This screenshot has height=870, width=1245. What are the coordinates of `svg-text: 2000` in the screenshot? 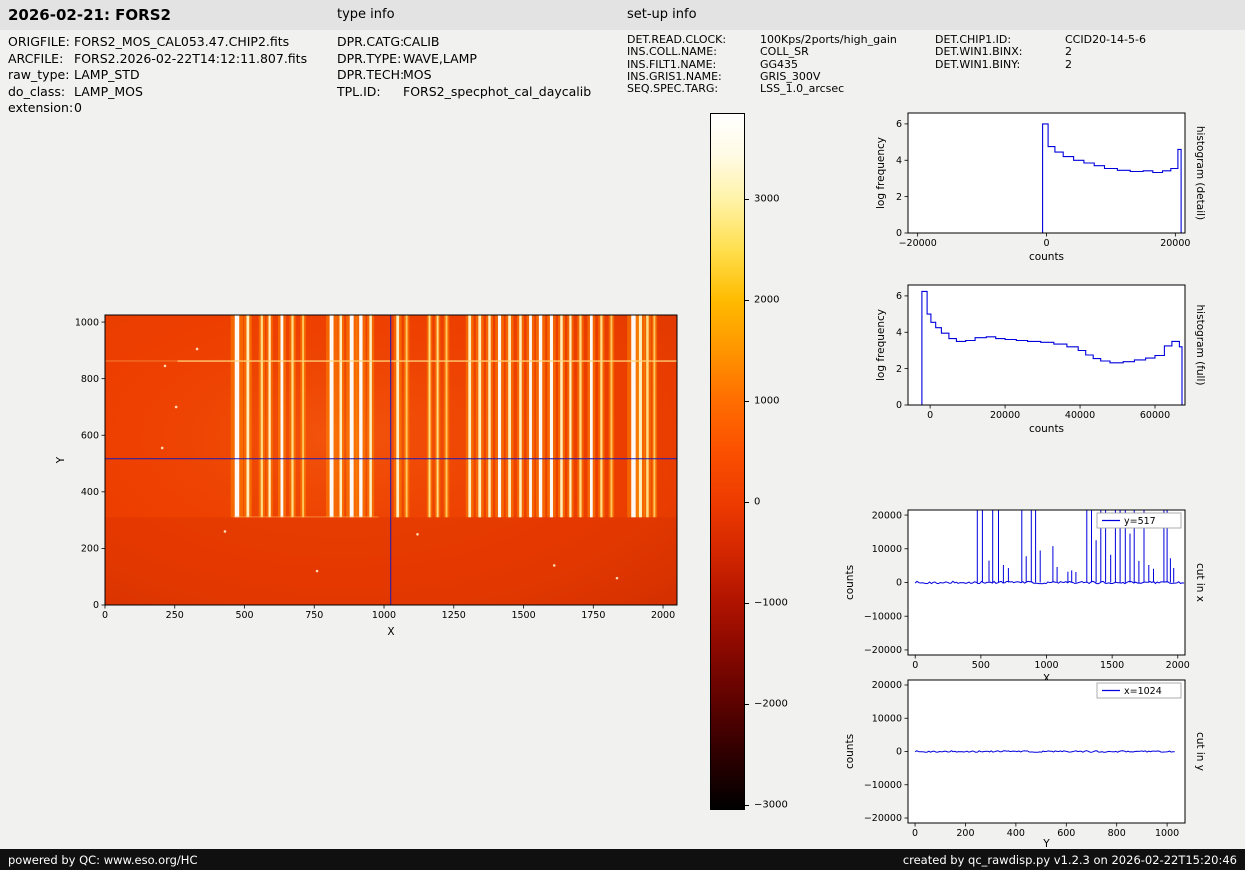 It's located at (663, 615).